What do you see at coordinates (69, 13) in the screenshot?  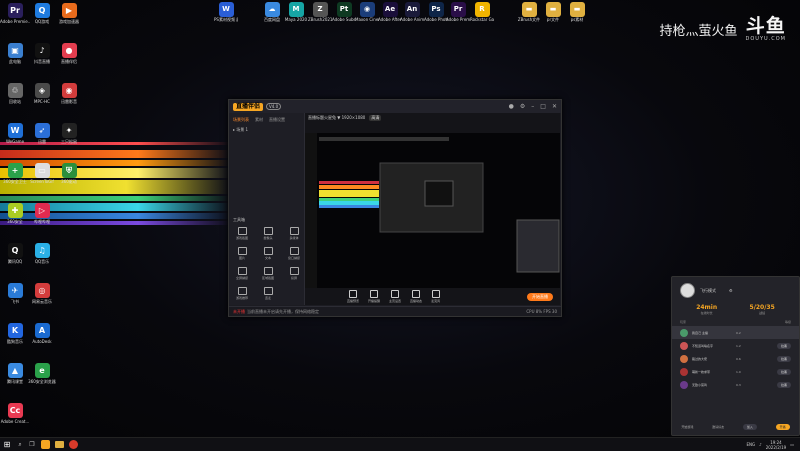 I see `desktop-icon: ▶ 游戏加速器` at bounding box center [69, 13].